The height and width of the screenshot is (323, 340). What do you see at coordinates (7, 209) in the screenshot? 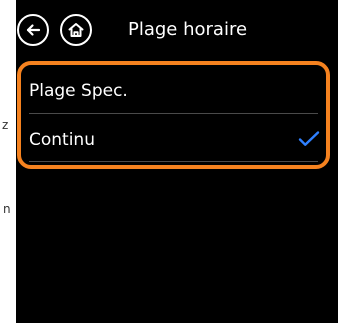
I see `background-text-fragment: n` at bounding box center [7, 209].